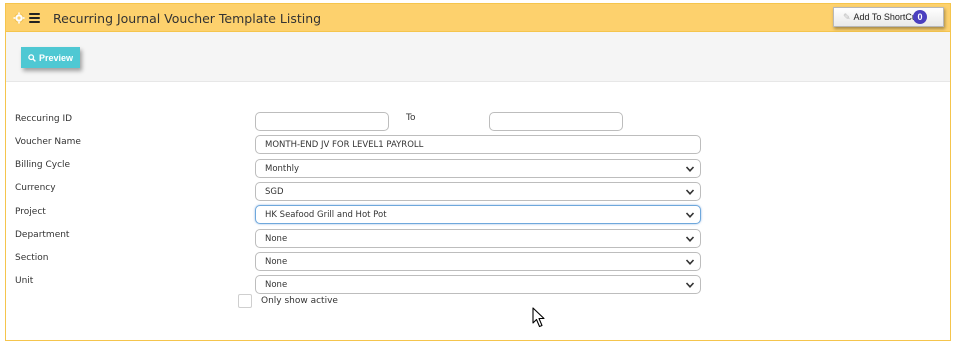  What do you see at coordinates (32, 258) in the screenshot?
I see `section-label: Section` at bounding box center [32, 258].